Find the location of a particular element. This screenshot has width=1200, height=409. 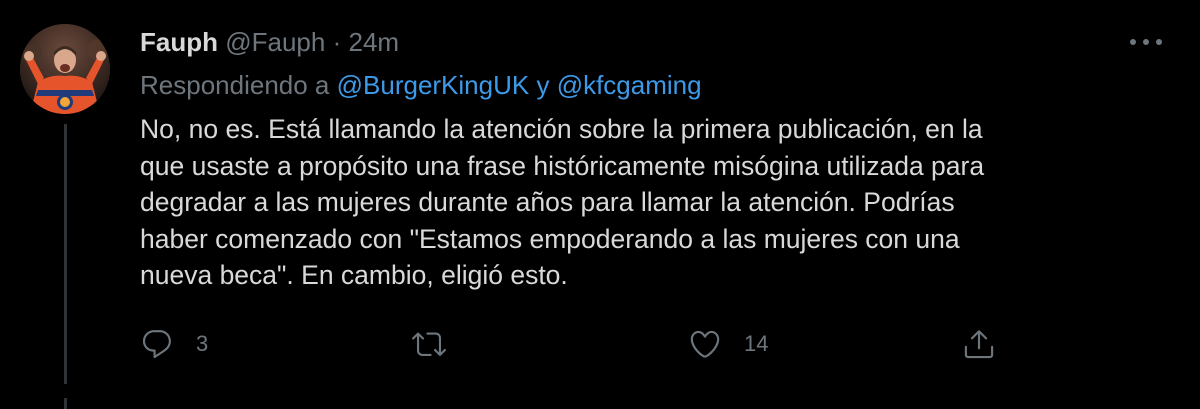

handle: @Fauph is located at coordinates (275, 42).